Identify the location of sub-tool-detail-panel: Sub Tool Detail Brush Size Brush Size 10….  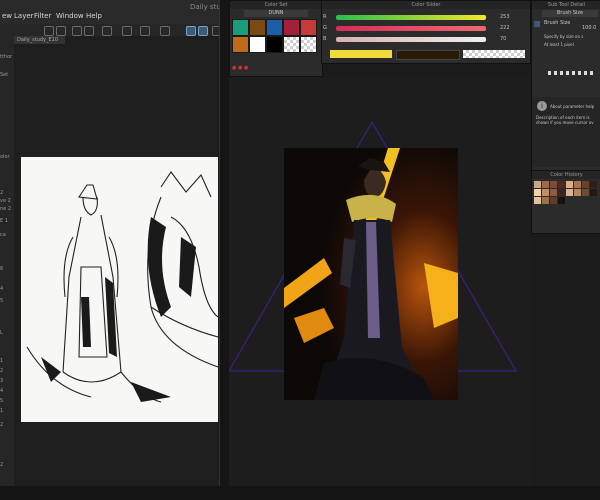
(565, 86).